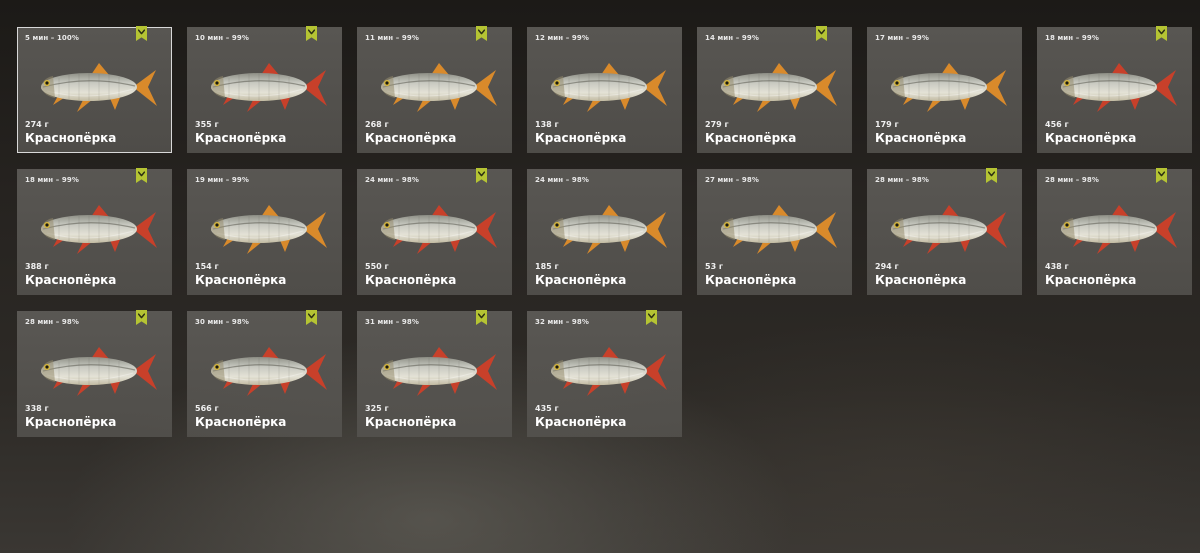  What do you see at coordinates (547, 124) in the screenshot?
I see `catch-weight: 138 г` at bounding box center [547, 124].